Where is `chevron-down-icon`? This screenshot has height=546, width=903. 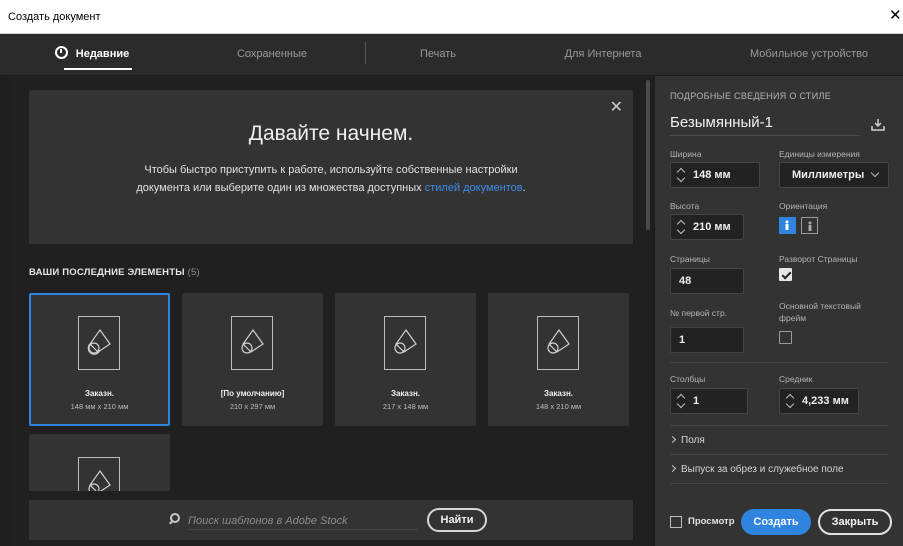 chevron-down-icon is located at coordinates (875, 173).